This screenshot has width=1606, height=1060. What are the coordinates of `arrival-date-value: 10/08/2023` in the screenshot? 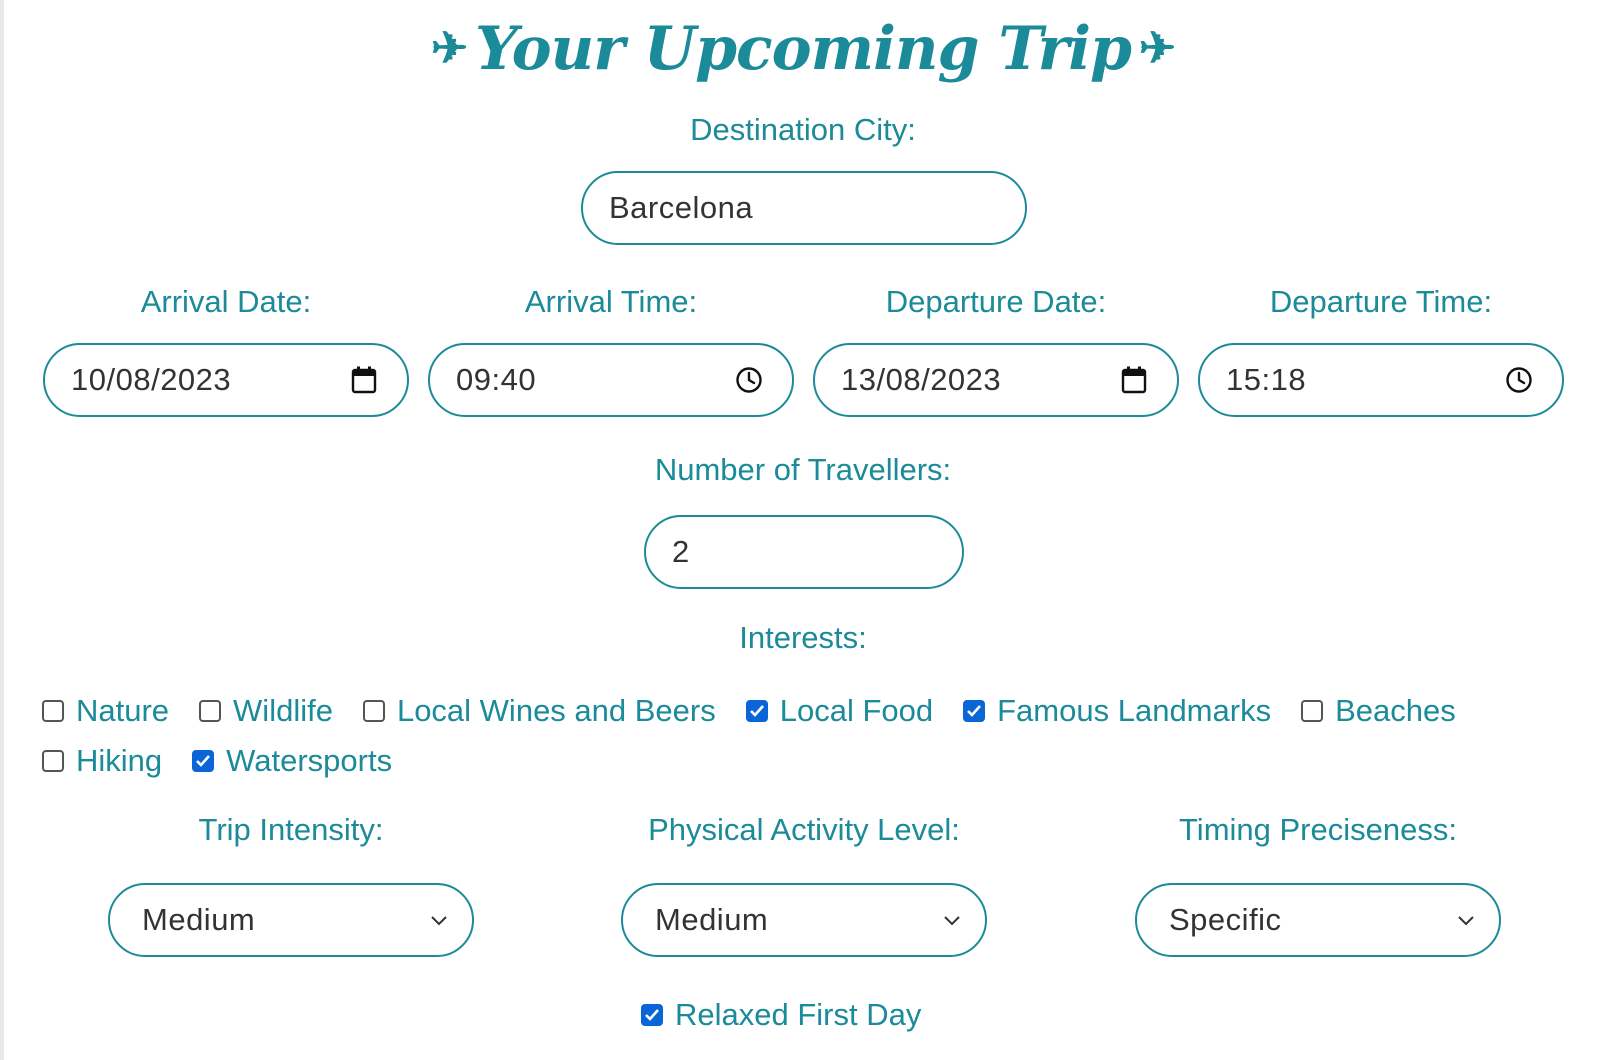 It's located at (151, 379).